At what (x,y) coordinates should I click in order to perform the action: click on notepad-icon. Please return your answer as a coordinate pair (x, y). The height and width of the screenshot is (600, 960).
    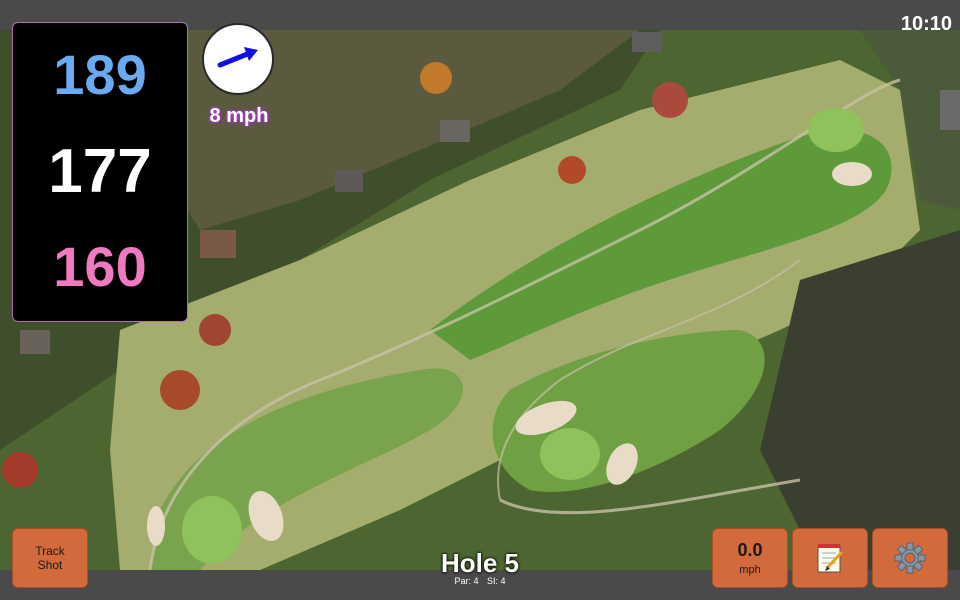
    Looking at the image, I should click on (830, 558).